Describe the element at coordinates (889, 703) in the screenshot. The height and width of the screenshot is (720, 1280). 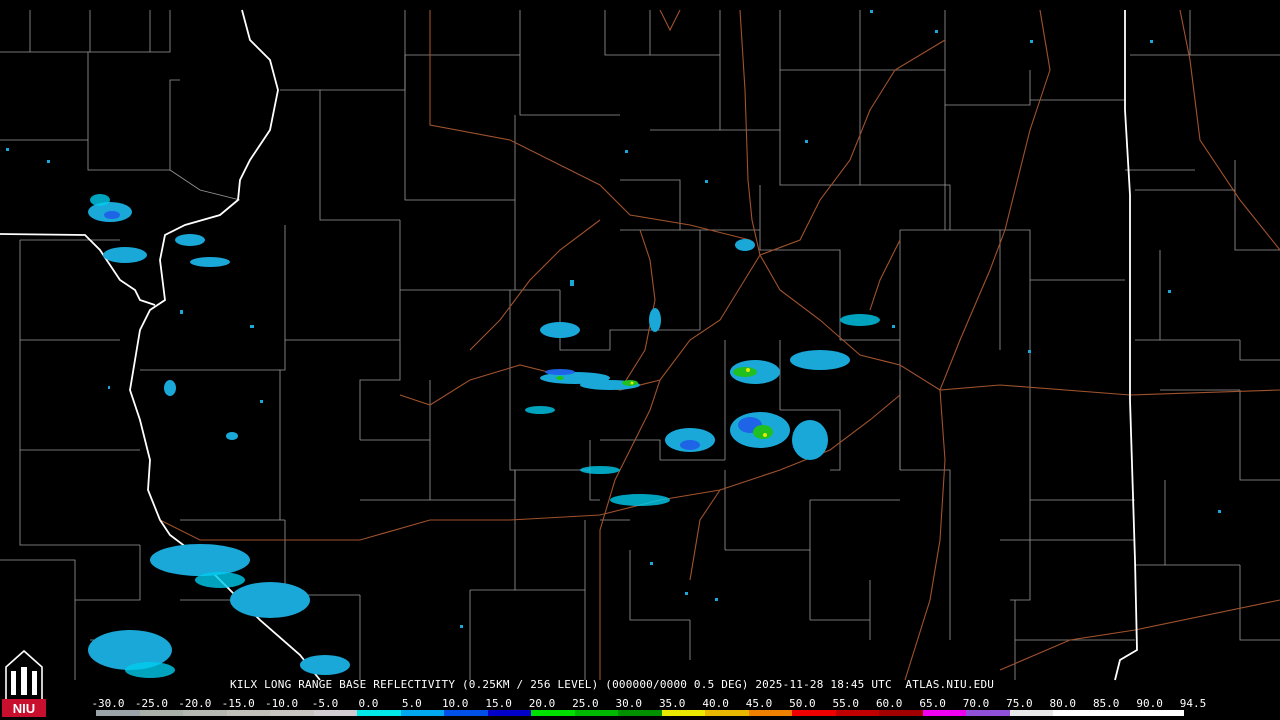
I see `colorbar-tick-label: 60.0` at that location.